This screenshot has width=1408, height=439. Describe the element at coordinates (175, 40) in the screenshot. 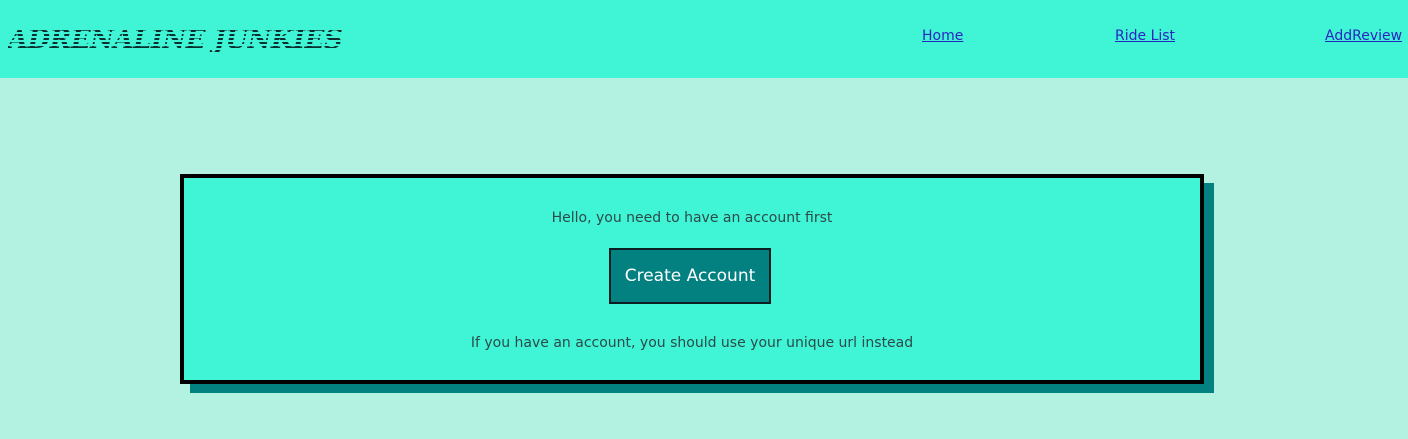

I see `site-logo: Adrenaline Junkies` at that location.